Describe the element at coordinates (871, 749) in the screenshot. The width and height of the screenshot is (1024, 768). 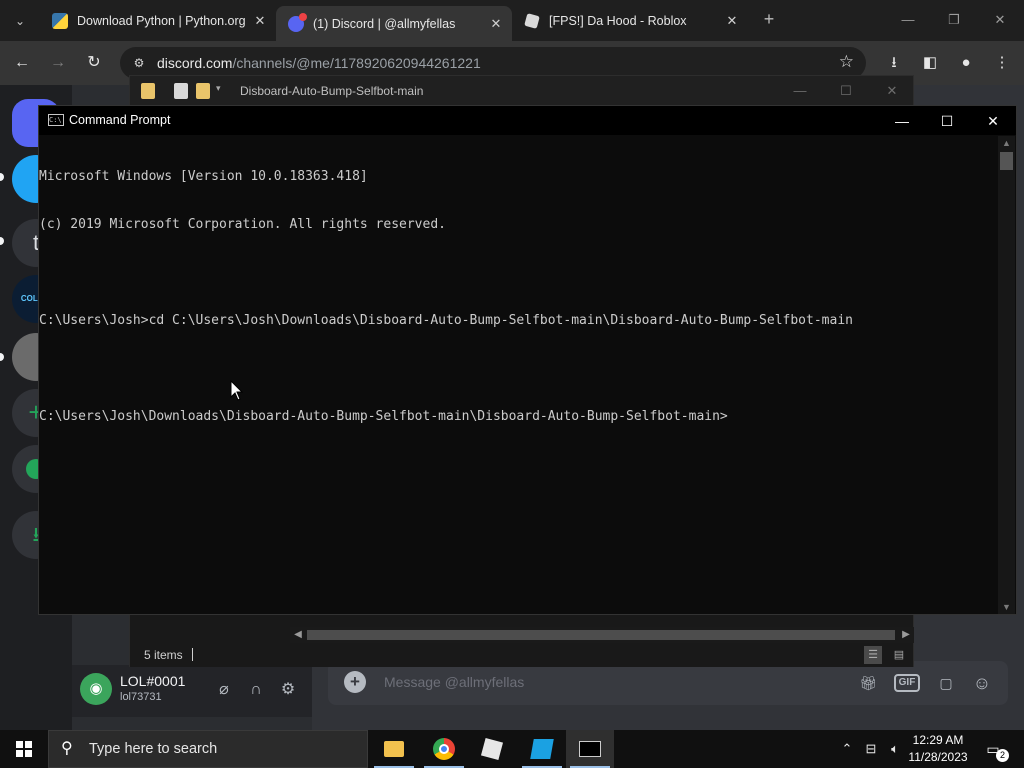
I see `network-icon: ⊟` at that location.